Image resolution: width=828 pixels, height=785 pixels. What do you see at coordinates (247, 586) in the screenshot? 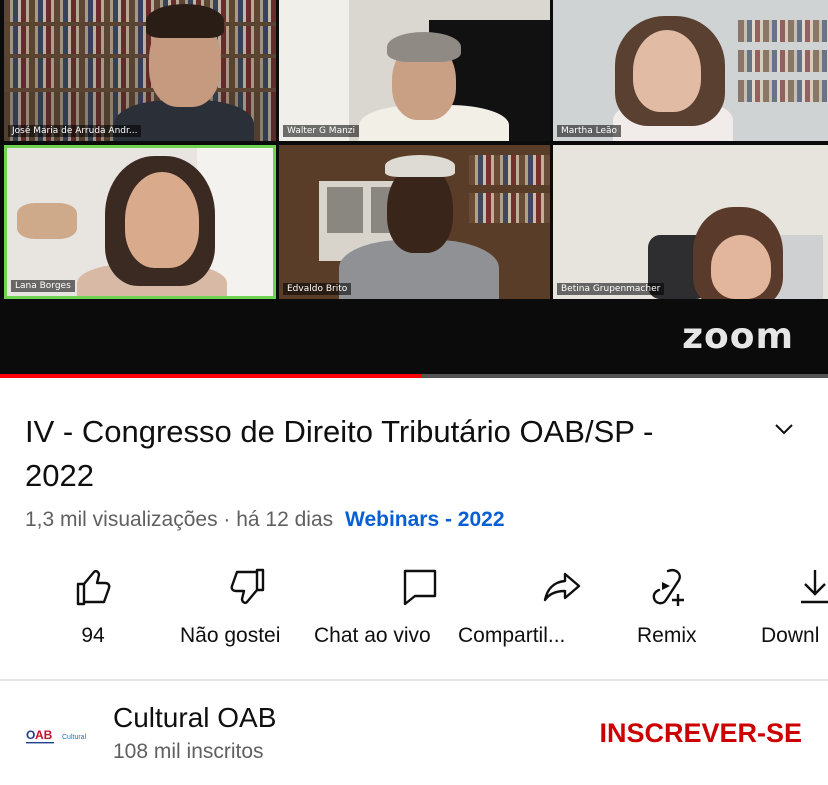
I see `thumbs-down-icon` at bounding box center [247, 586].